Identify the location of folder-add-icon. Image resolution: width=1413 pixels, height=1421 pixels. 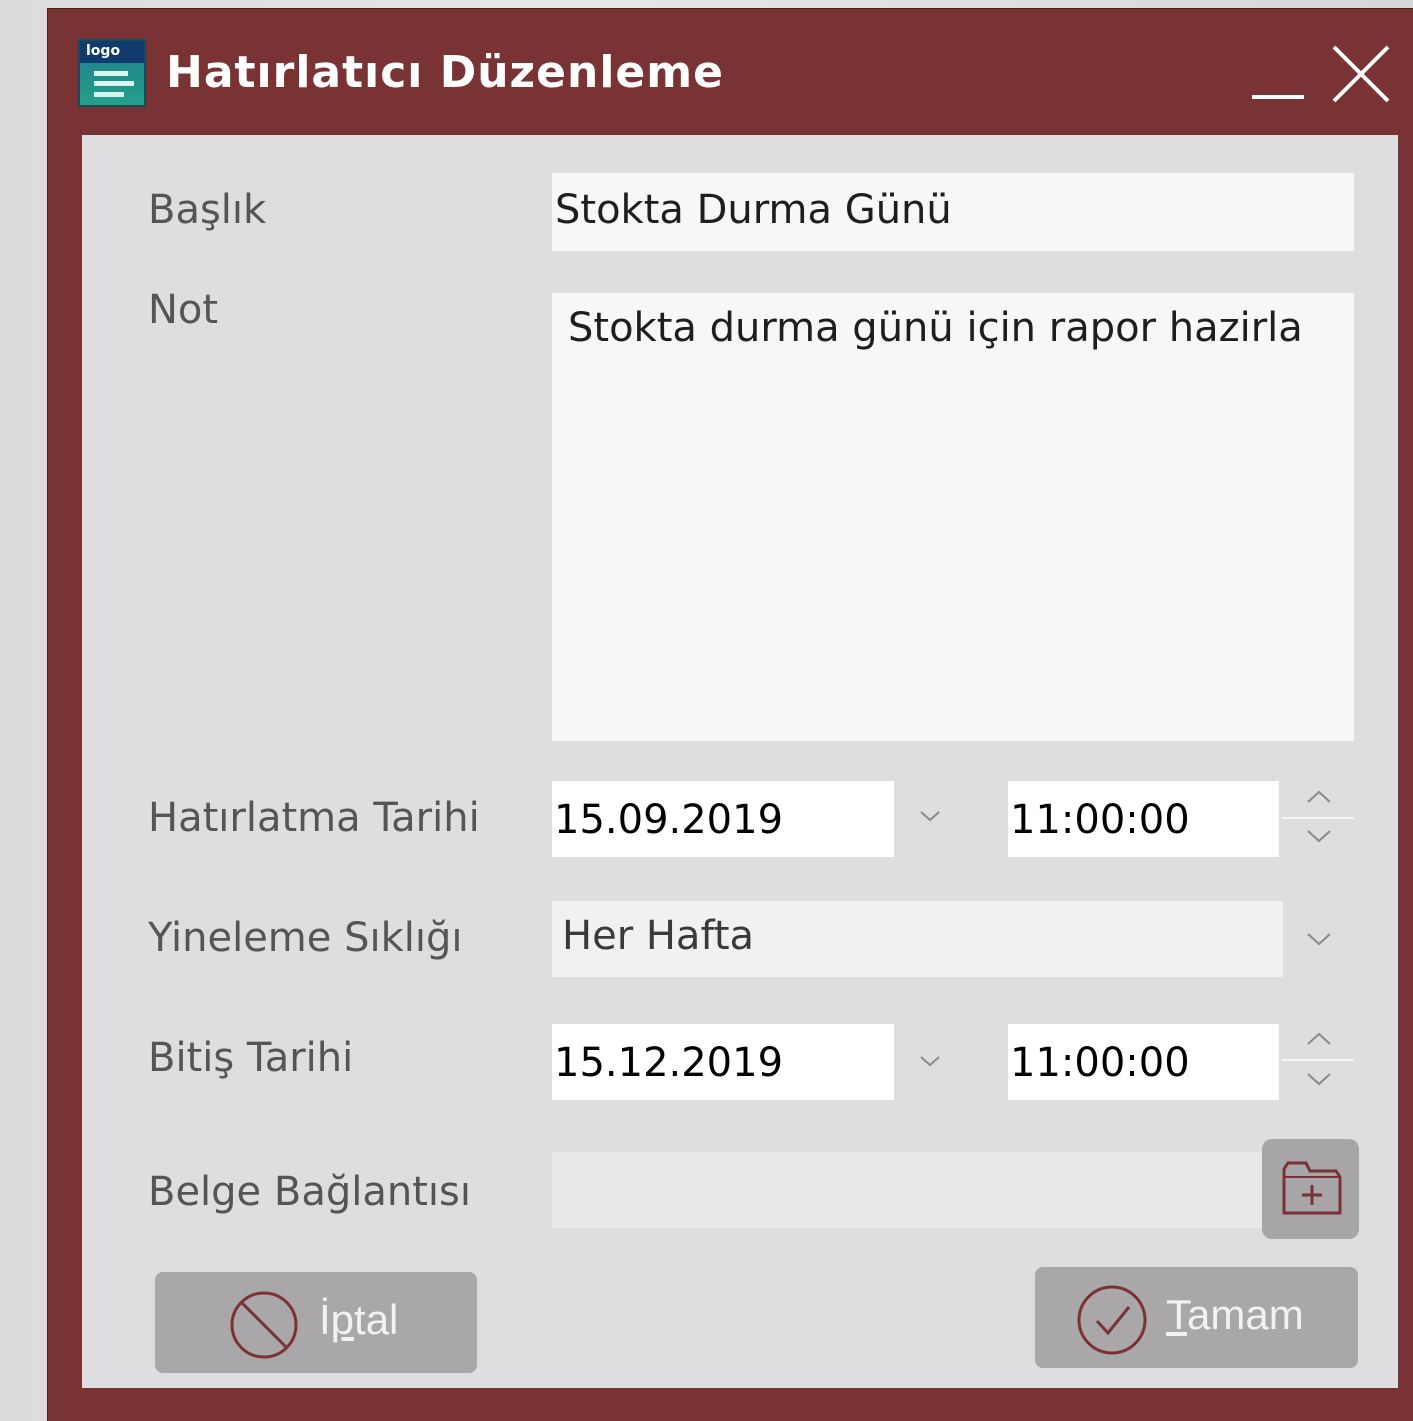
(1312, 1188).